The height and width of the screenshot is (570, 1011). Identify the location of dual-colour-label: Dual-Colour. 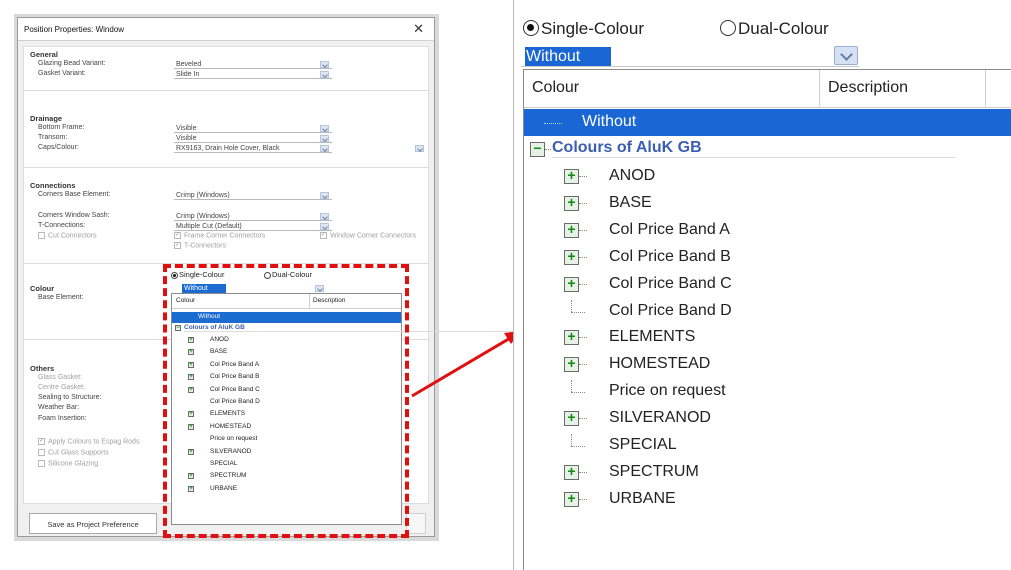
(783, 28).